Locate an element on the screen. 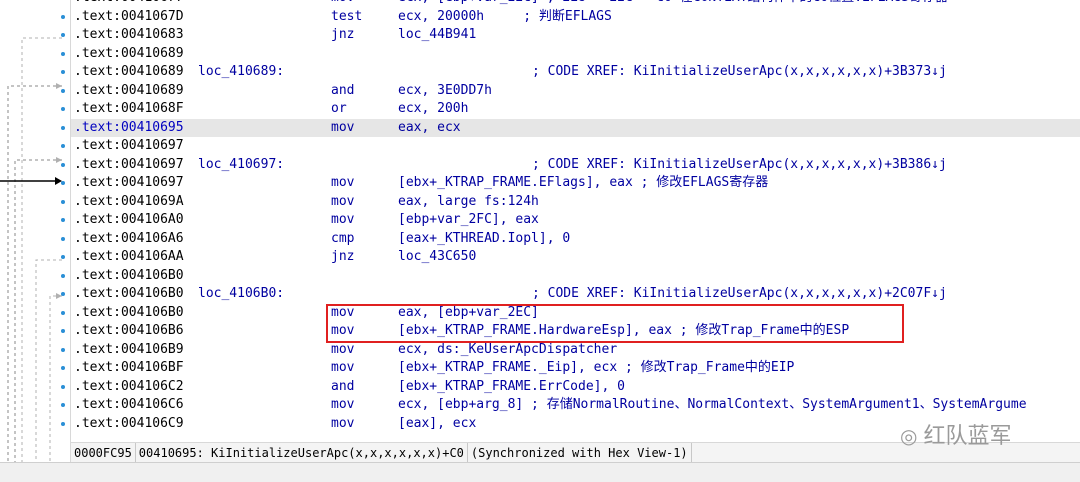  row-address: .text:0041068F is located at coordinates (129, 108).